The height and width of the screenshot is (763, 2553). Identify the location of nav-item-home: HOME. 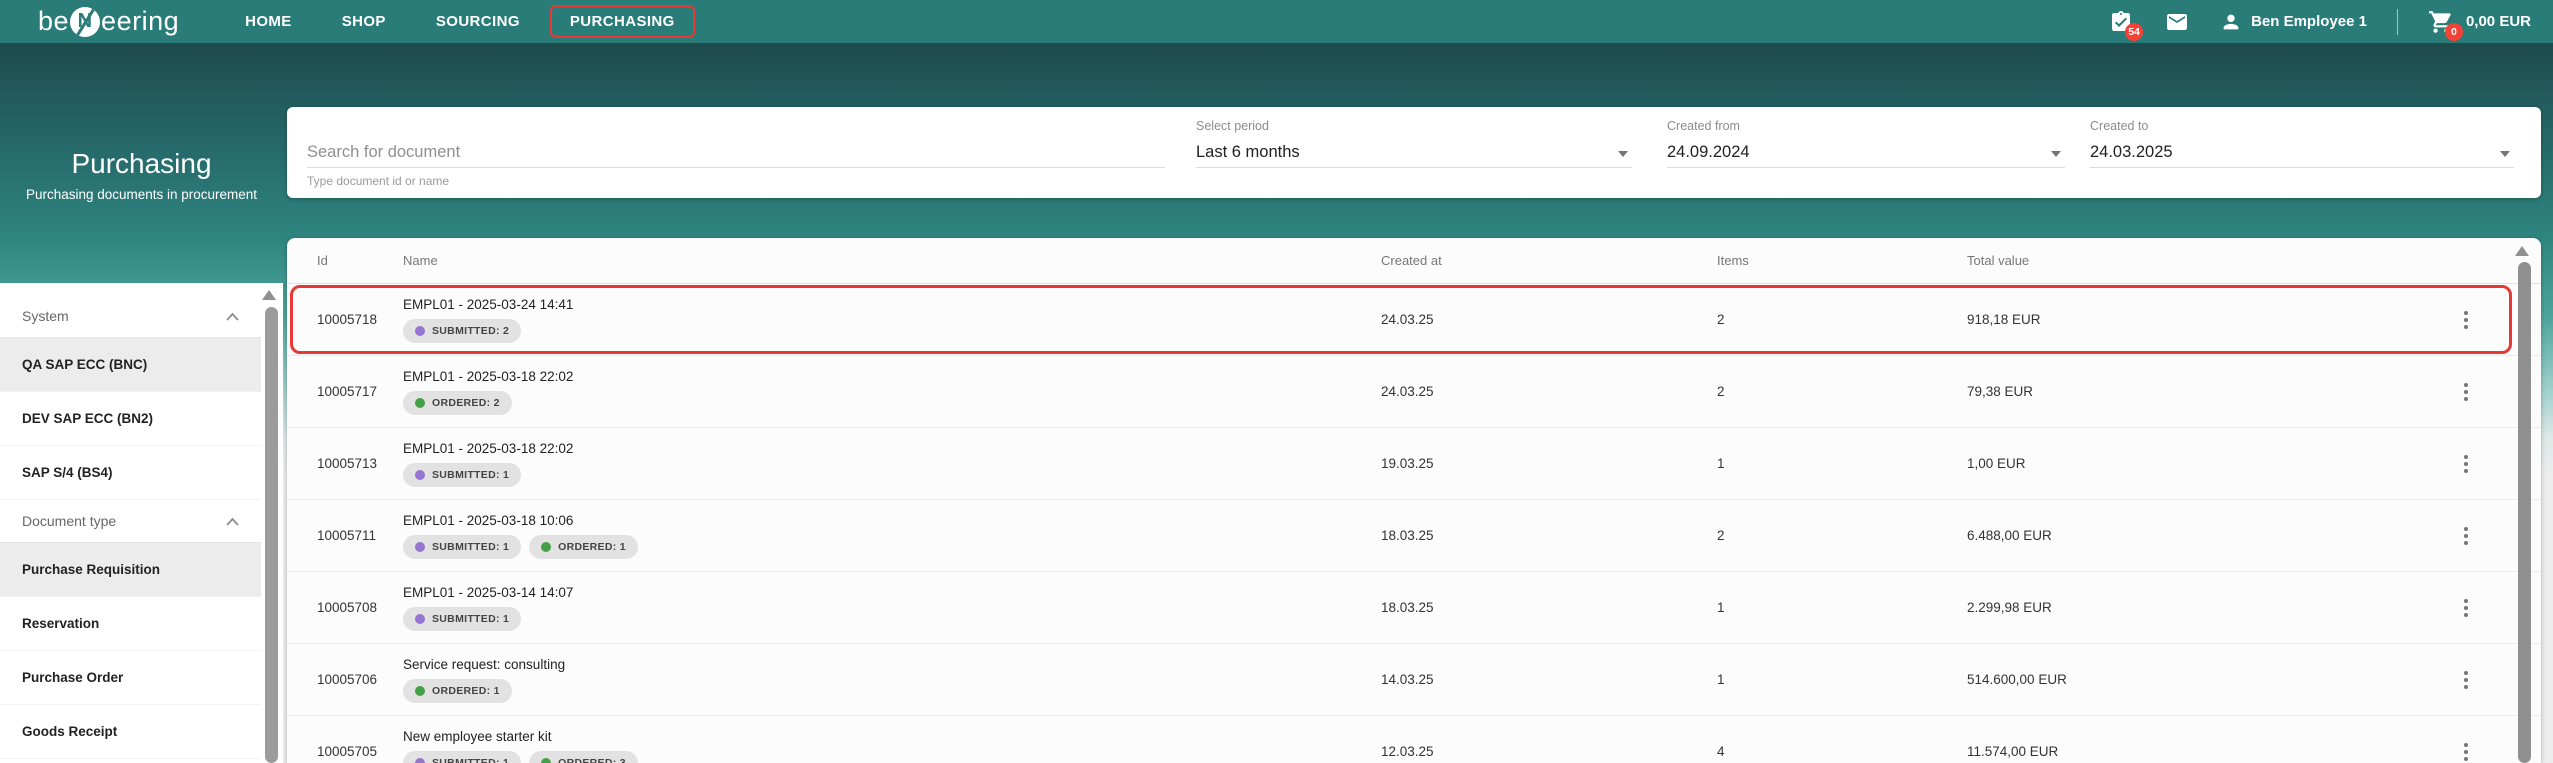
(268, 21).